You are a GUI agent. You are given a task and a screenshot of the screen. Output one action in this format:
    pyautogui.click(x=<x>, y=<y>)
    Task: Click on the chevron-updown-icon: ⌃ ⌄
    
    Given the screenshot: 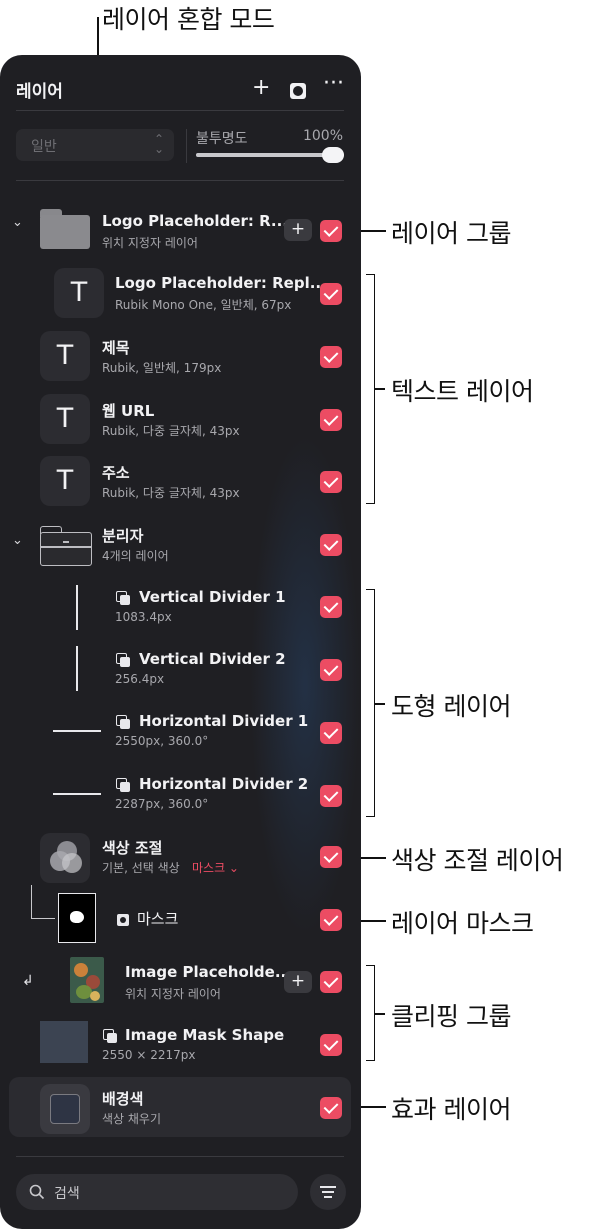 What is the action you would take?
    pyautogui.click(x=158, y=144)
    